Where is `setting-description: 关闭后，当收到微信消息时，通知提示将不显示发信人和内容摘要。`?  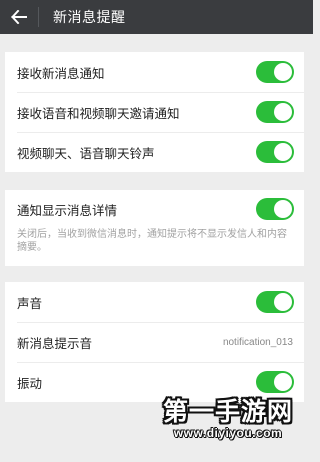
setting-description: 关闭后，当收到微信消息时，通知提示将不显示发信人和内容摘要。 is located at coordinates (152, 241).